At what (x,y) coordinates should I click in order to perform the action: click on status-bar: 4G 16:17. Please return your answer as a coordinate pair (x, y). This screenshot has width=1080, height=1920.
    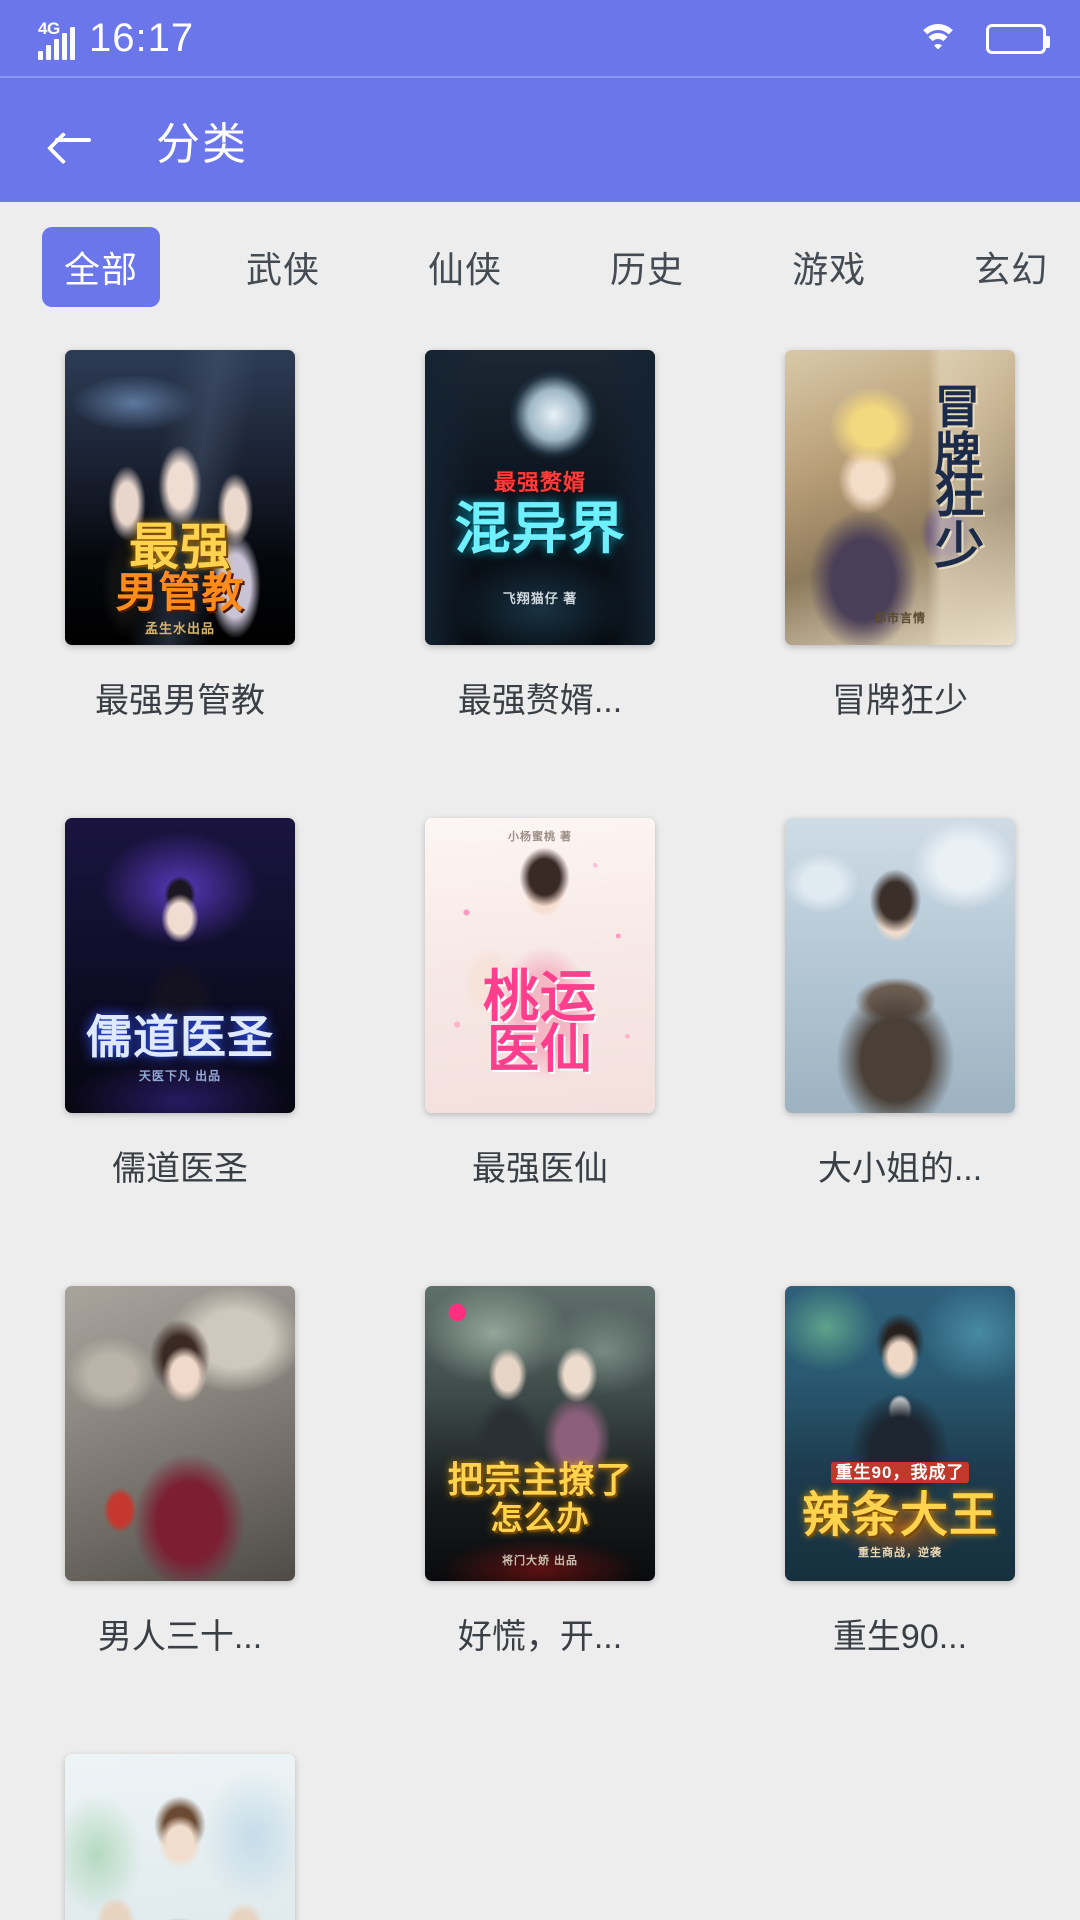
    Looking at the image, I should click on (540, 39).